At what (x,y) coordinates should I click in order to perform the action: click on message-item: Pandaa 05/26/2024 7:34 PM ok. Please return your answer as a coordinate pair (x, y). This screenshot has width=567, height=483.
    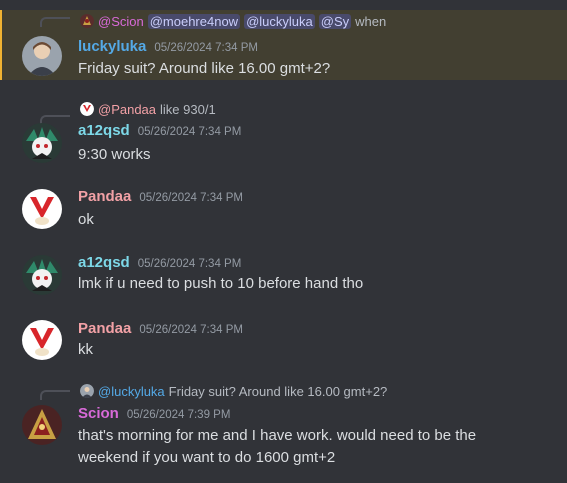
    Looking at the image, I should click on (283, 211).